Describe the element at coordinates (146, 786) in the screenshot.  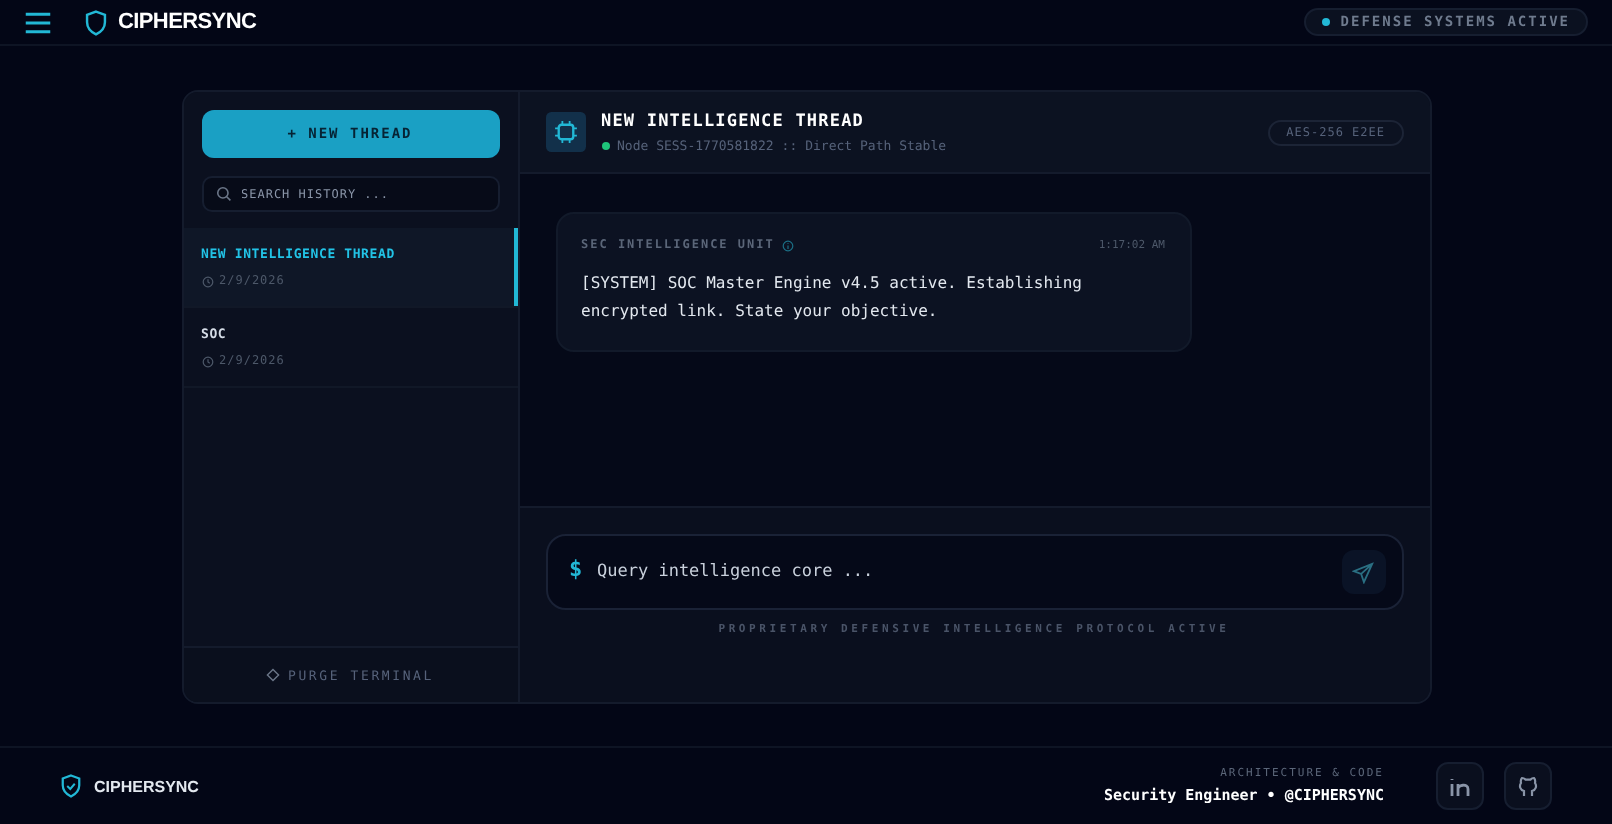
I see `footer-brand: CIPHERSYNC` at that location.